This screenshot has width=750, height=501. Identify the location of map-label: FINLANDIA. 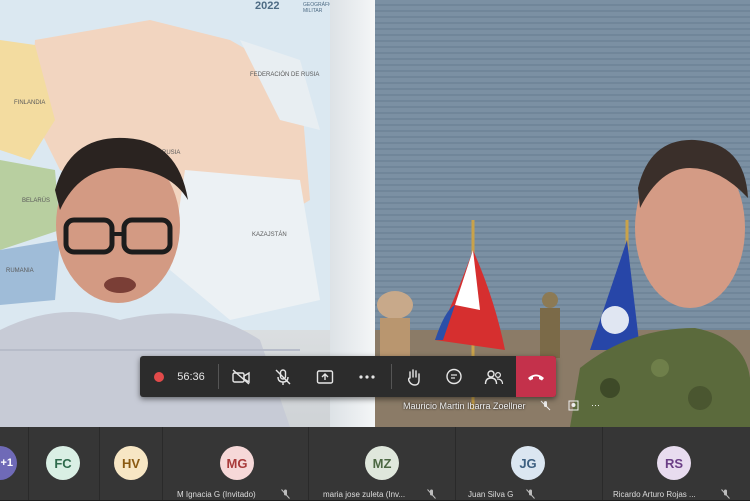
(30, 103).